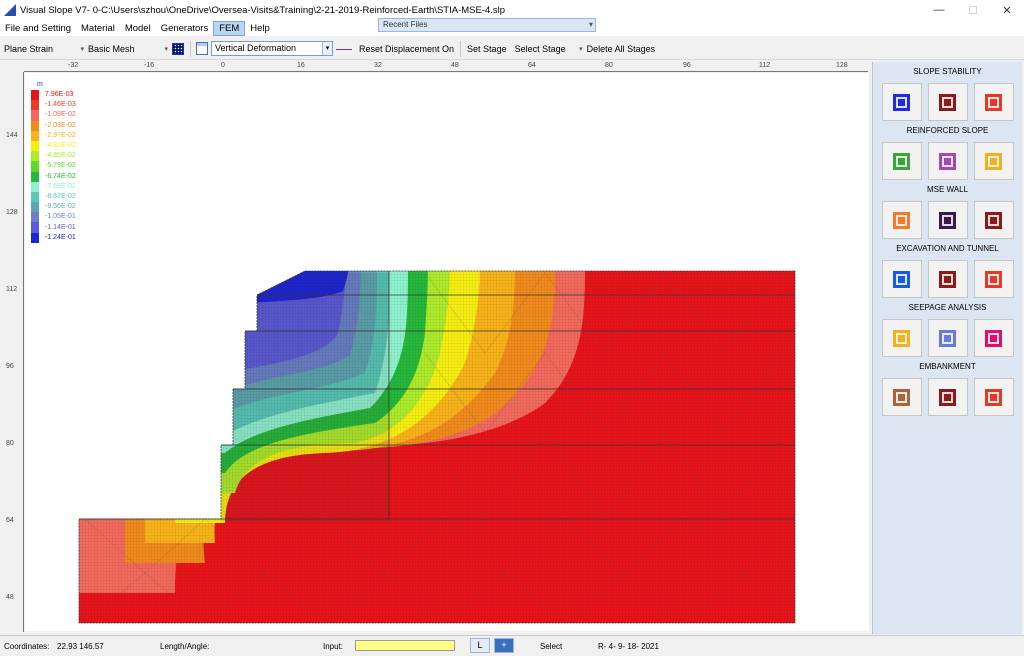 This screenshot has height=656, width=1024. I want to click on reinforced-slope-pile-icon, so click(993, 161).